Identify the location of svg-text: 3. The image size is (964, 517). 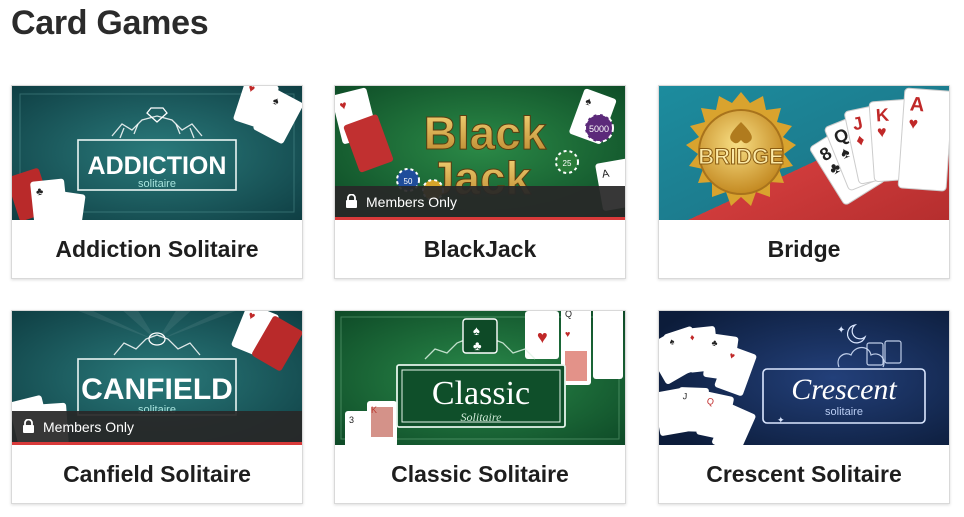
(351, 420).